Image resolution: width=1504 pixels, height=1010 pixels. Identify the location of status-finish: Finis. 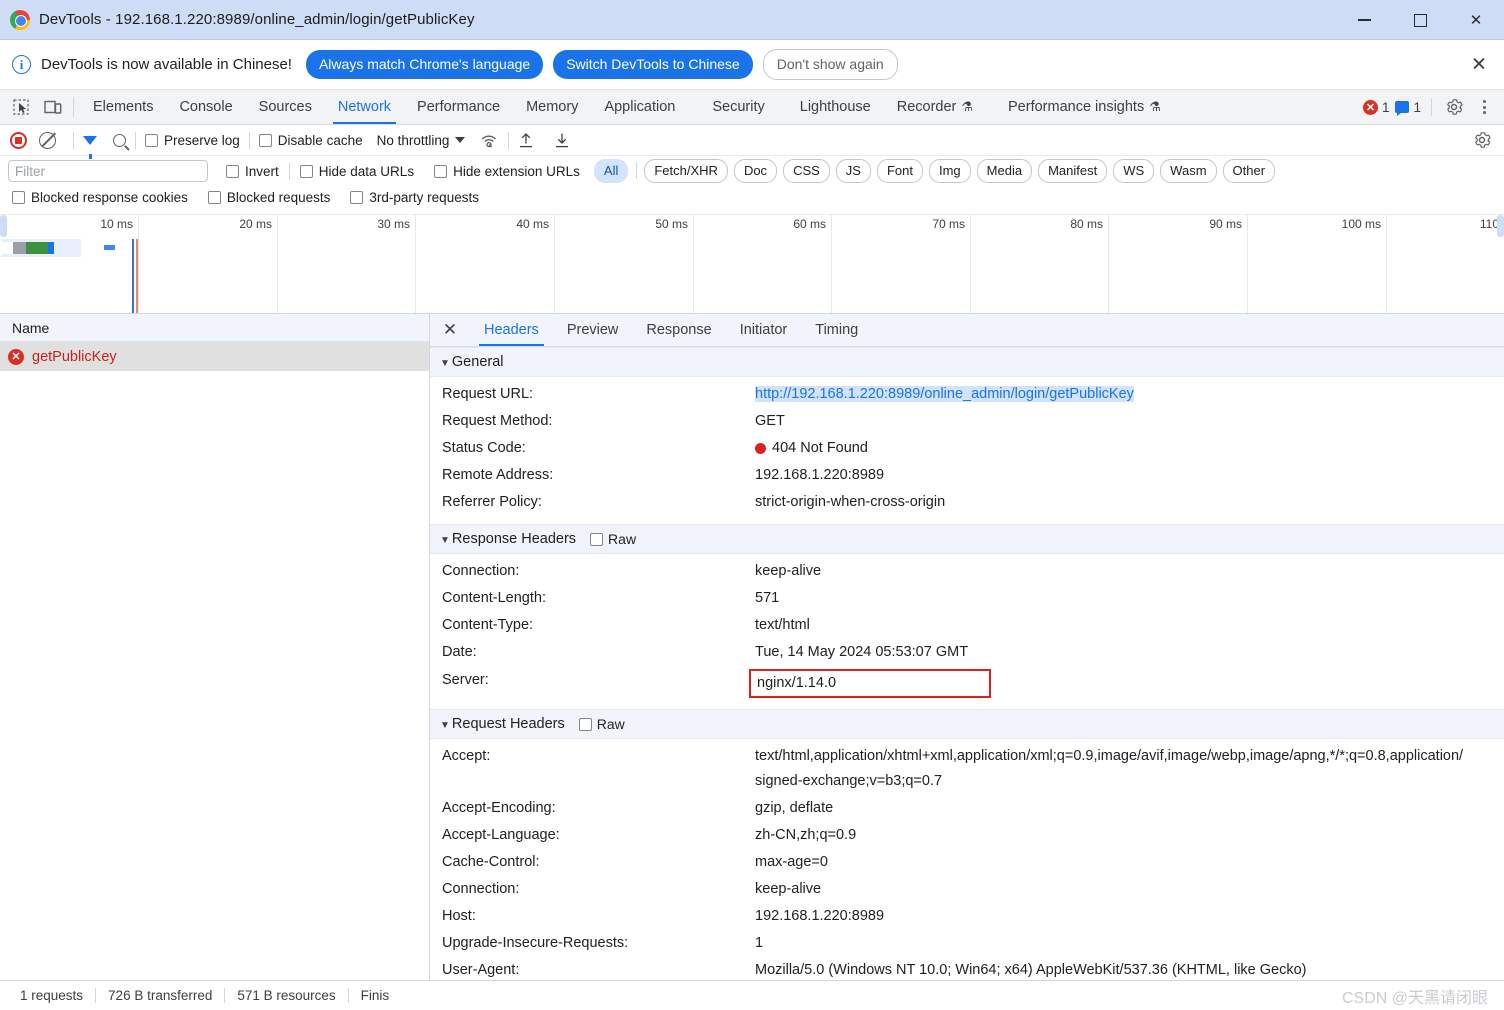
(375, 995).